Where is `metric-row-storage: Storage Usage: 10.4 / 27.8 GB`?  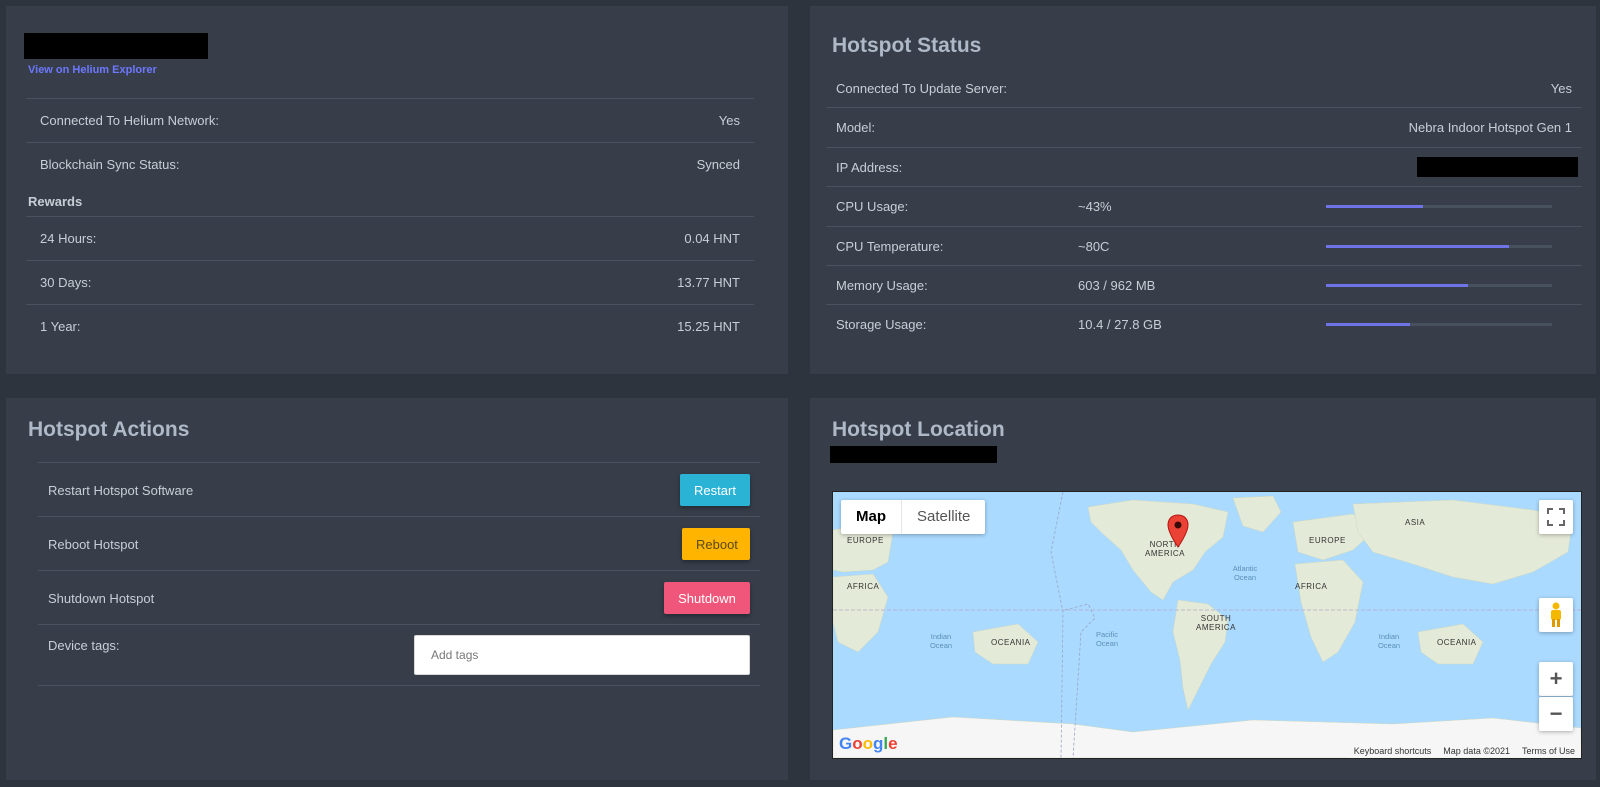 metric-row-storage: Storage Usage: 10.4 / 27.8 GB is located at coordinates (1204, 324).